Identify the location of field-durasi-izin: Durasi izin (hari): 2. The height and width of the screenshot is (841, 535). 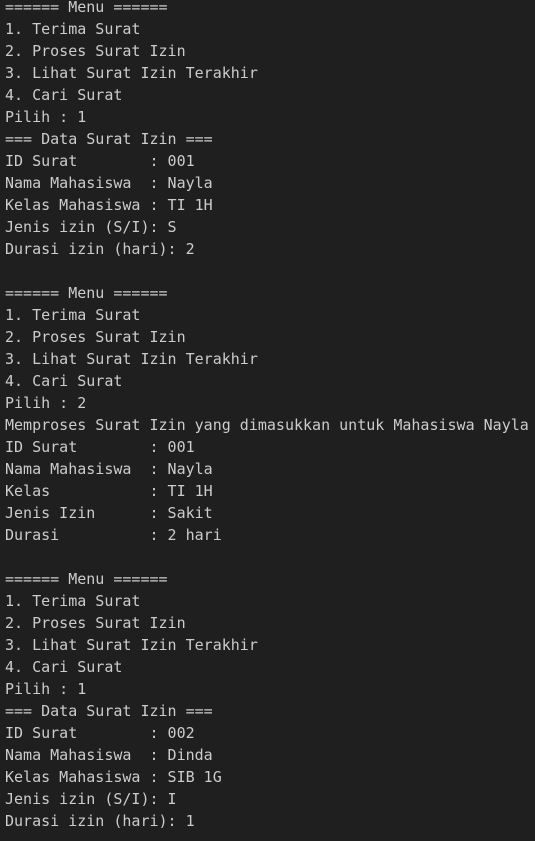
(100, 249).